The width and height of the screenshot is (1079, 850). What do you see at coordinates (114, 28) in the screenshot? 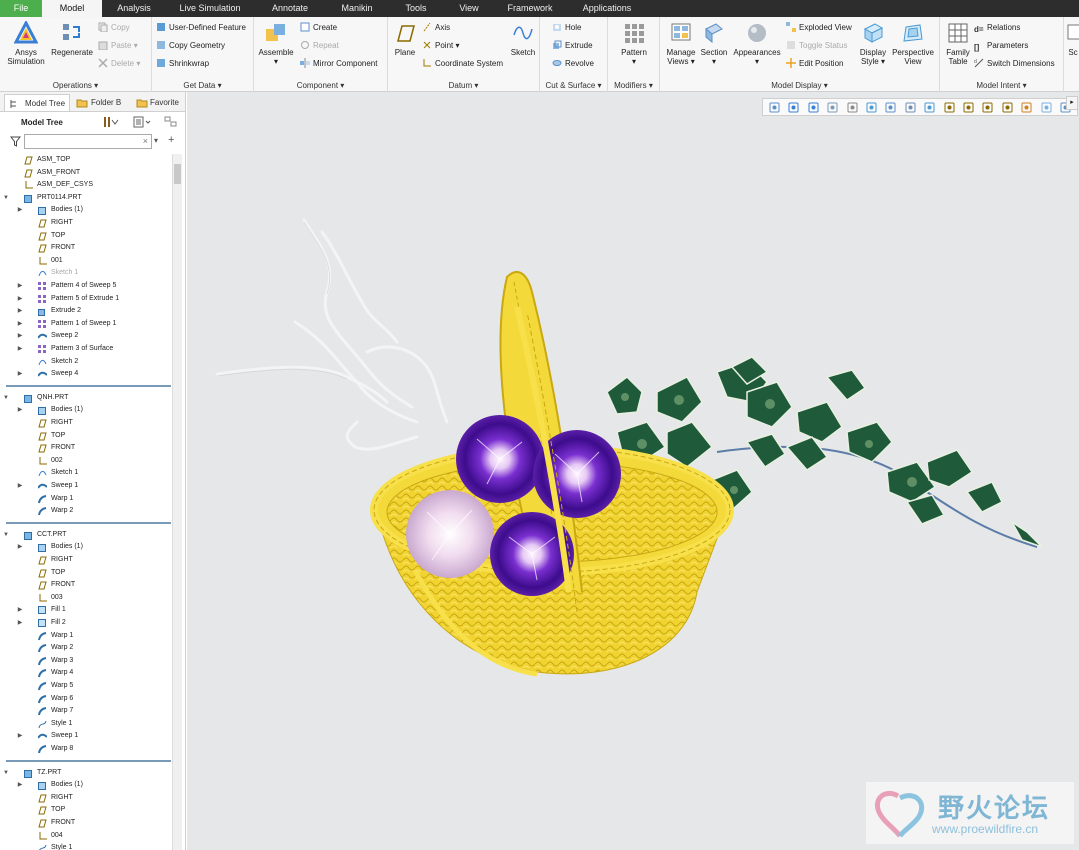
I see `copy-button: Copy` at bounding box center [114, 28].